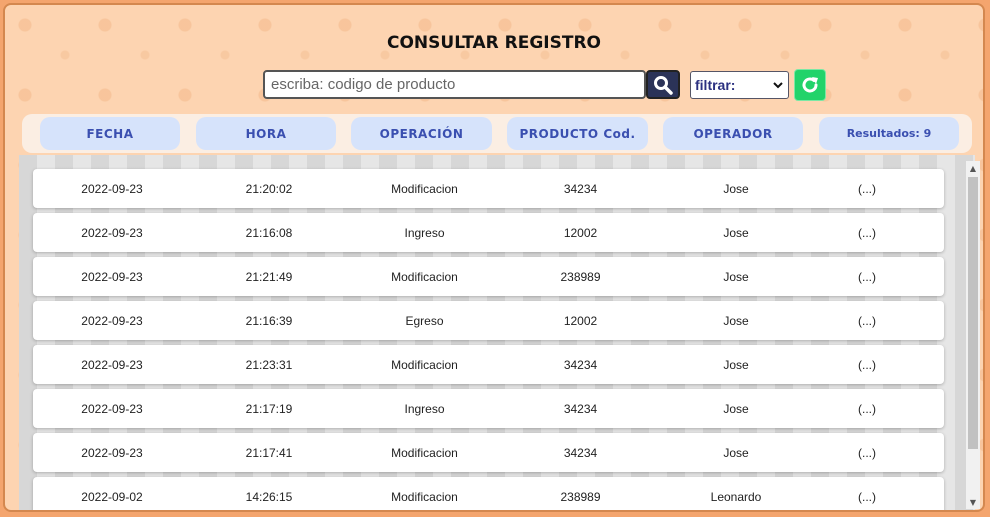  I want to click on table-row: 2022-09-23 21:16:08 Ingreso 12002 Jose (...), so click(488, 232).